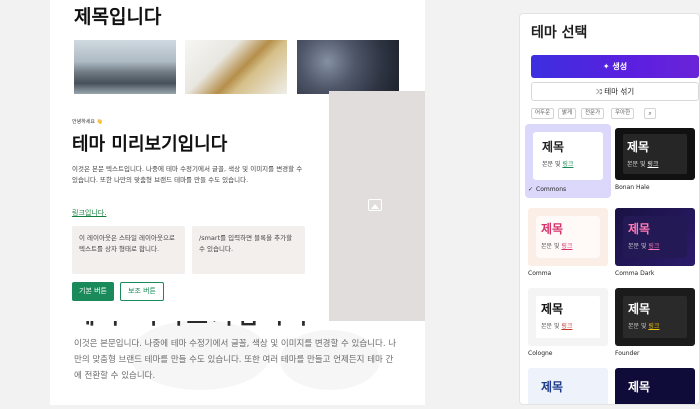 This screenshot has width=700, height=409. Describe the element at coordinates (236, 67) in the screenshot. I see `astronaut-image` at that location.